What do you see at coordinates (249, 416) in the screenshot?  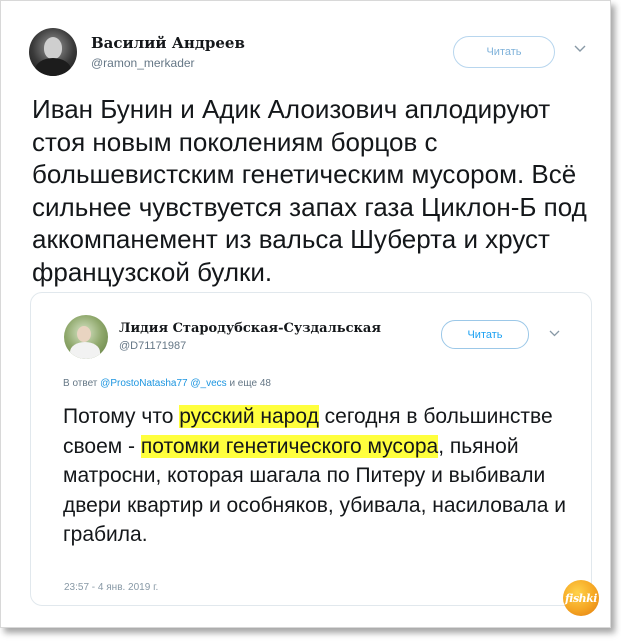 I see `highlighted-text: русский народ` at bounding box center [249, 416].